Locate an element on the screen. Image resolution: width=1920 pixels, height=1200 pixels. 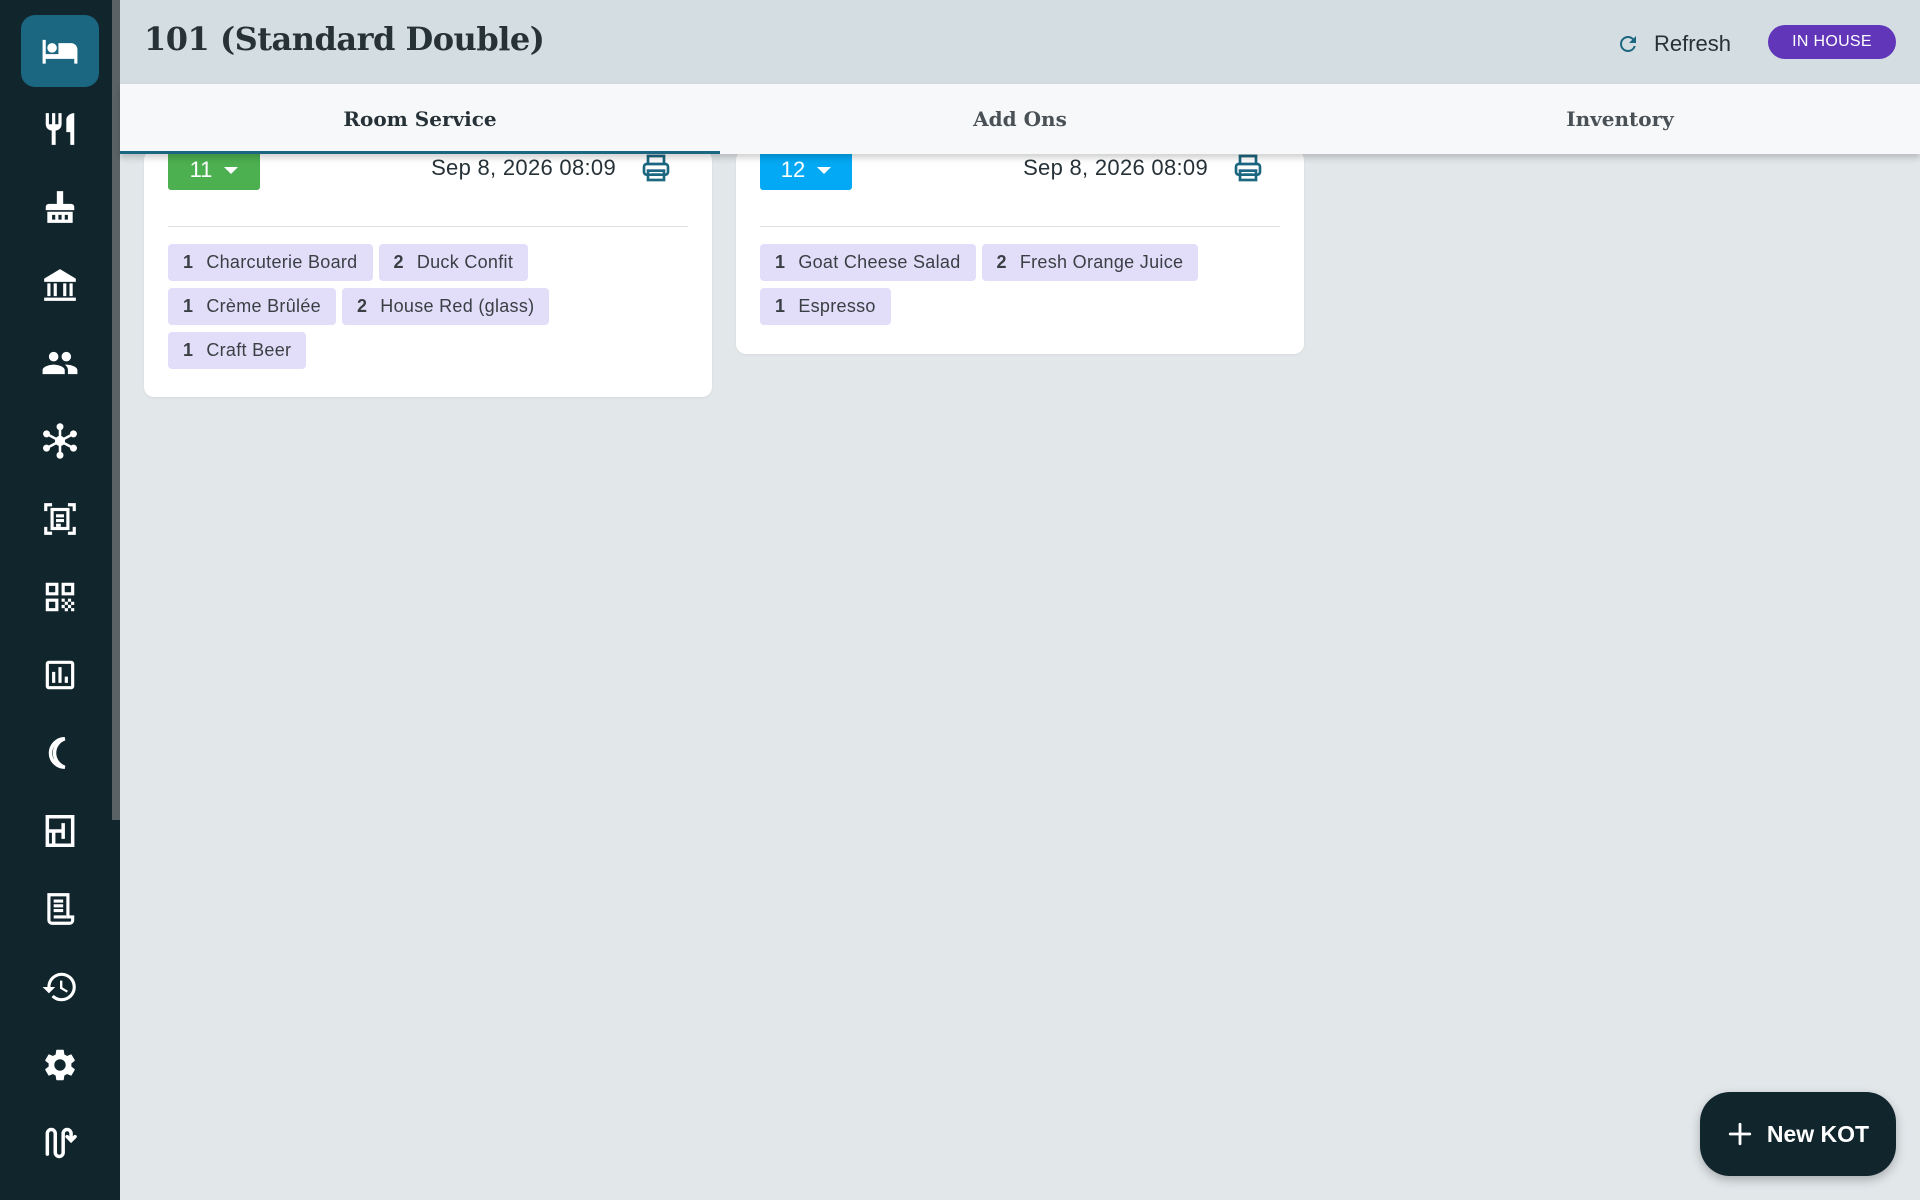
sidebar-item-reports is located at coordinates (60, 675).